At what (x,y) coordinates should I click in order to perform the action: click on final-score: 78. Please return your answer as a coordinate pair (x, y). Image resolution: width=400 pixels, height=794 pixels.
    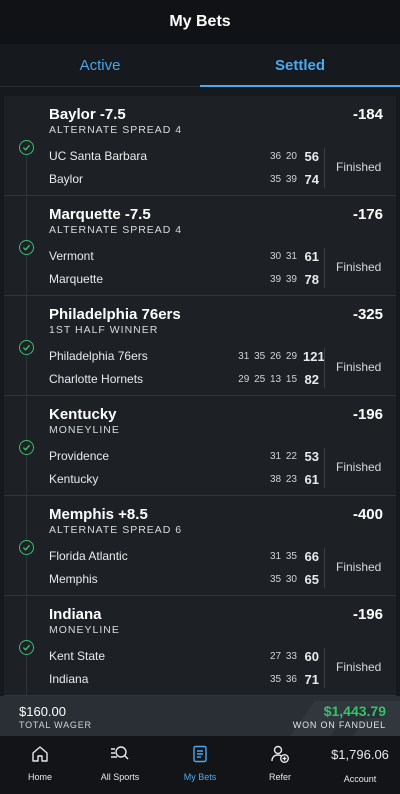
    Looking at the image, I should click on (311, 279).